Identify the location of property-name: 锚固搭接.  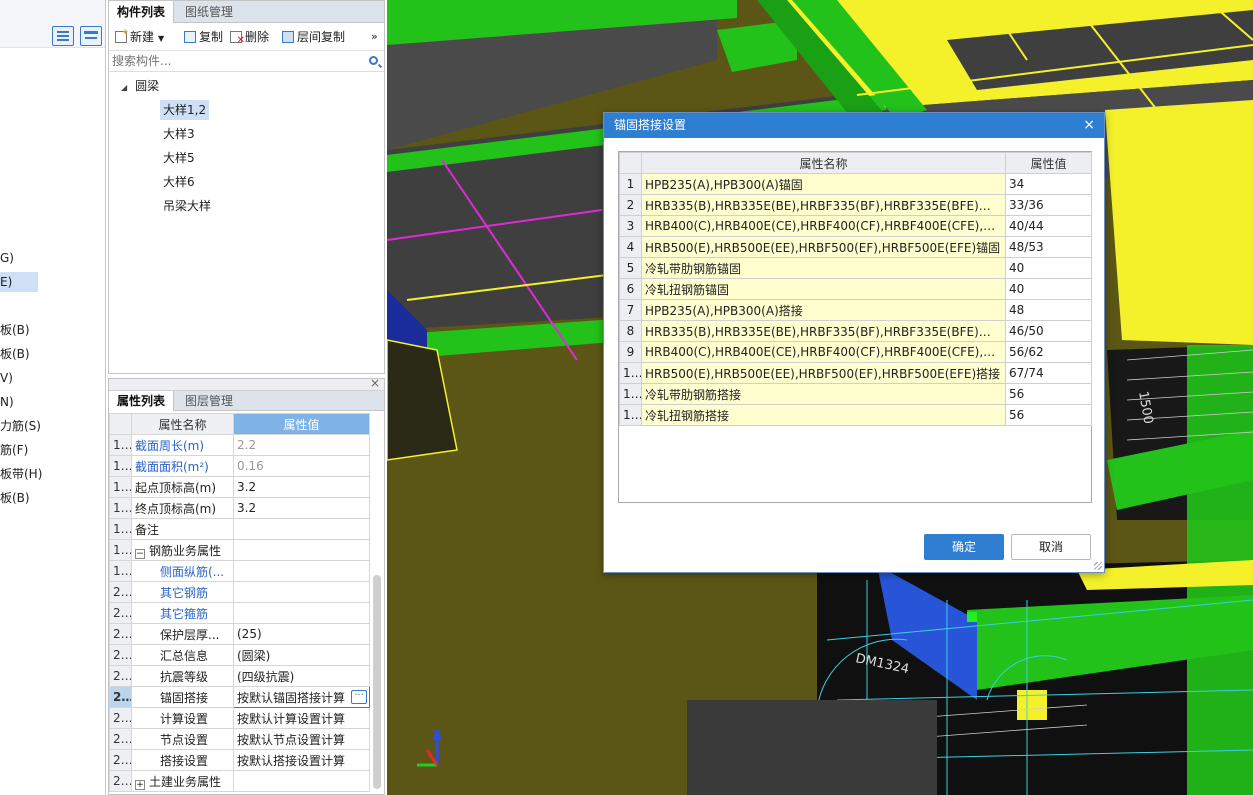
(182, 697).